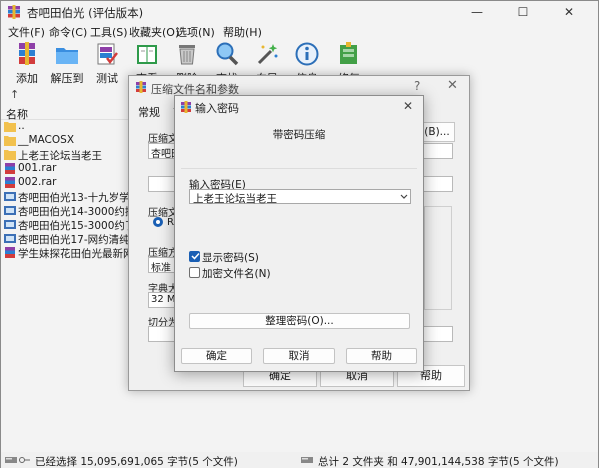 The width and height of the screenshot is (599, 468). I want to click on list-item: 杏吧田伯光17-网约清纯可爱, so click(66, 239).